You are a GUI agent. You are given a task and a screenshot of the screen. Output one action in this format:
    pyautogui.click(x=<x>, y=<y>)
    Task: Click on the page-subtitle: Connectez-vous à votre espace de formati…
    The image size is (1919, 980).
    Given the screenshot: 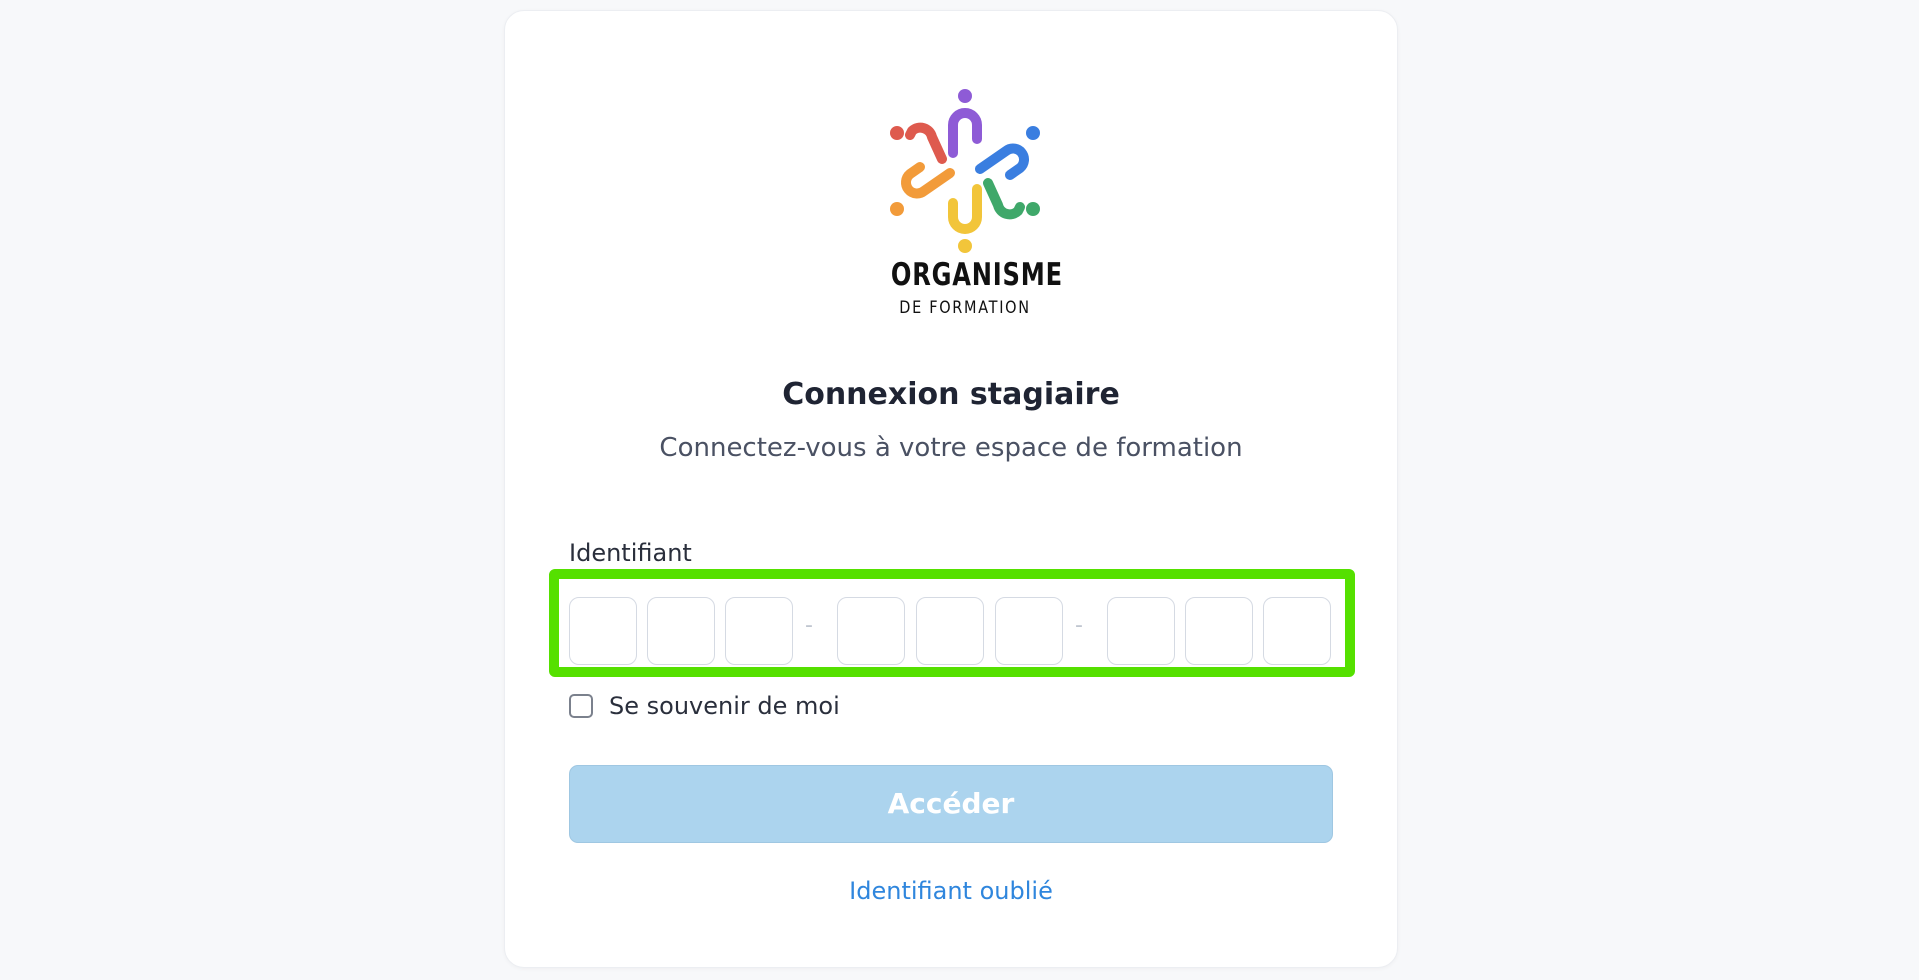 What is the action you would take?
    pyautogui.click(x=951, y=448)
    